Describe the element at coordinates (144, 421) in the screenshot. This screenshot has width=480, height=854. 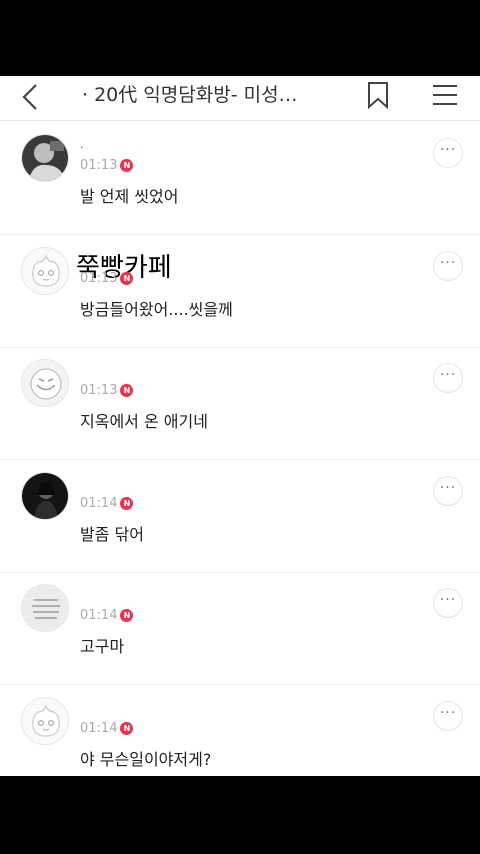
I see `message-text: 지옥에서 온 애기네` at that location.